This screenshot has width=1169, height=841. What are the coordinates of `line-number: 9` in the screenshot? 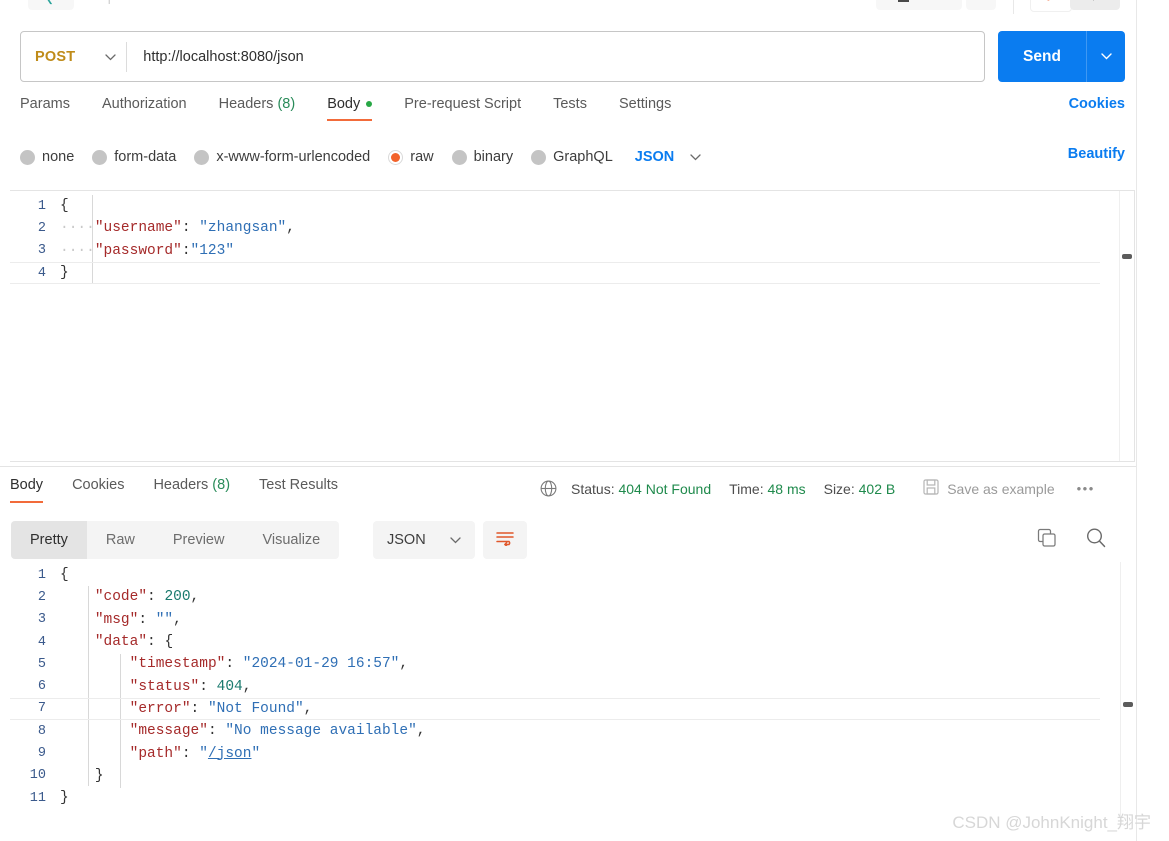 It's located at (41, 754).